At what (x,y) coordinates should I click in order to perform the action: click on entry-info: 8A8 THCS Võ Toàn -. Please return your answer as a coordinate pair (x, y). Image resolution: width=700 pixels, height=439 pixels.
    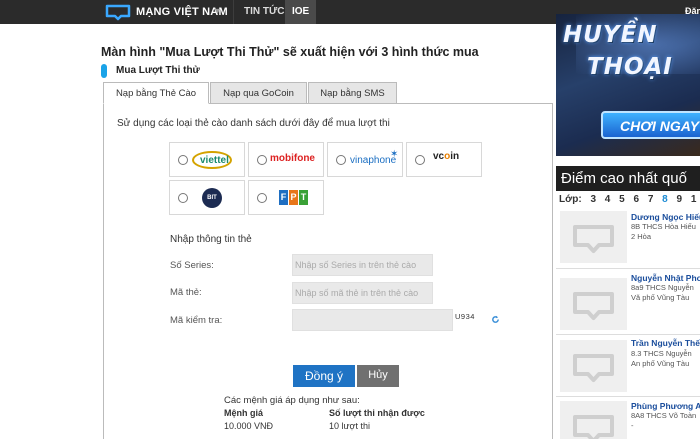
    Looking at the image, I should click on (664, 420).